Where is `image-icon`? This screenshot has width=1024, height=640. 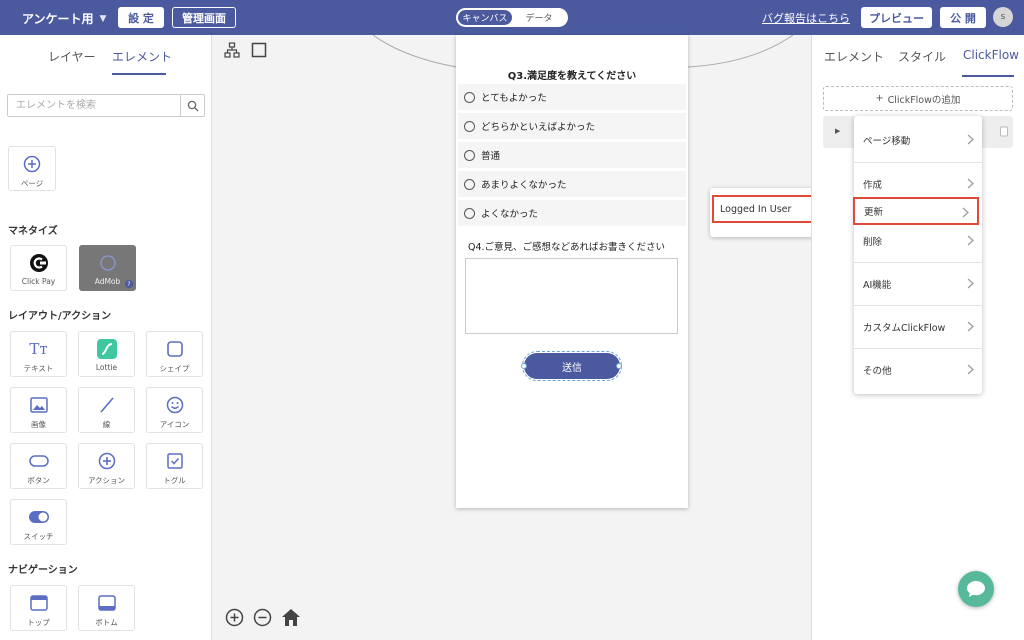
image-icon is located at coordinates (38, 405).